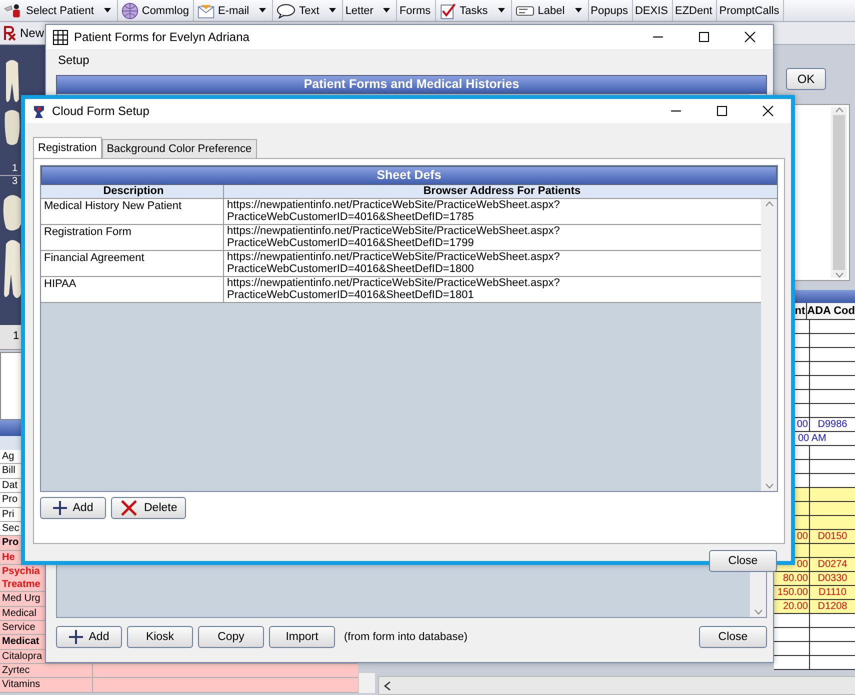  I want to click on grid-title: Sheet Defs, so click(409, 175).